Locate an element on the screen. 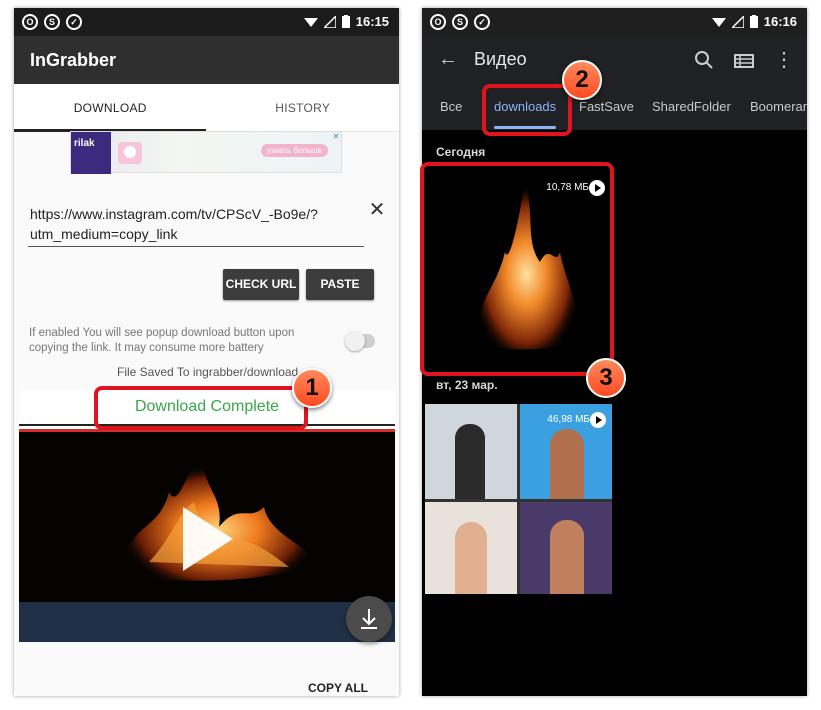  clear-icon: ✕ is located at coordinates (377, 210).